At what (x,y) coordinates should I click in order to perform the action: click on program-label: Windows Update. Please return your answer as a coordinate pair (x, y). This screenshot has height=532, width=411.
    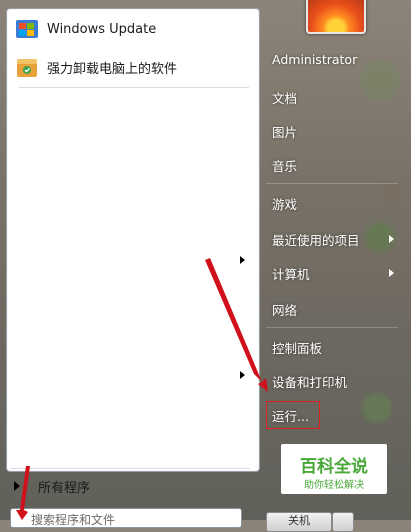
    Looking at the image, I should click on (102, 29).